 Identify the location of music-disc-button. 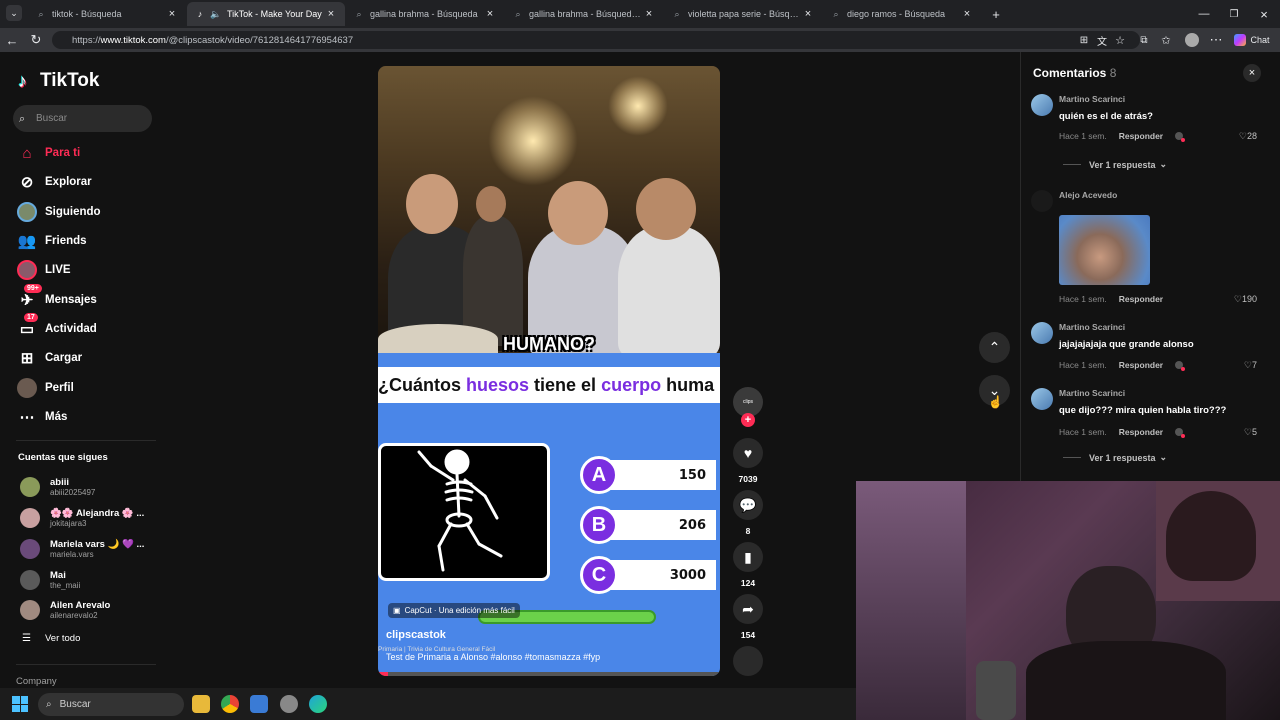
(748, 661).